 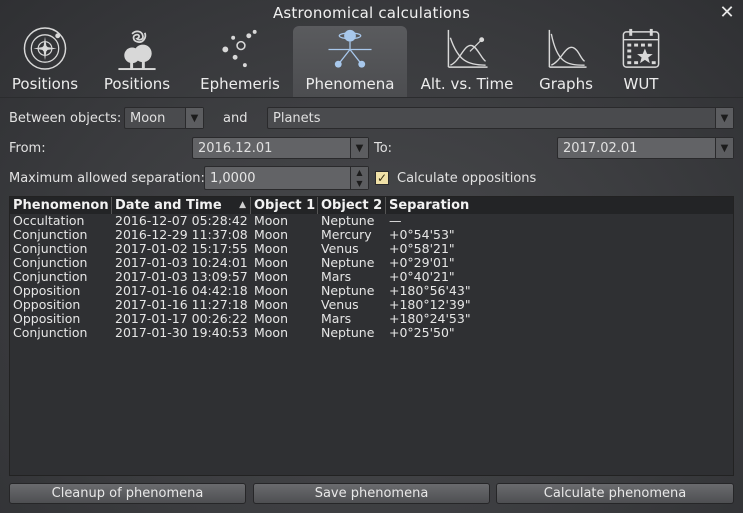 What do you see at coordinates (137, 50) in the screenshot?
I see `galaxy-tree-icon` at bounding box center [137, 50].